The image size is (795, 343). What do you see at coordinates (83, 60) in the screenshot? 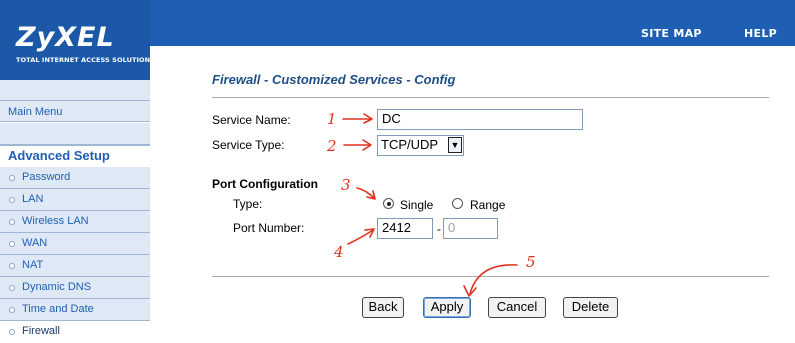
I see `brand-tagline: TOTAL INTERNET ACCESS SOLUTION` at bounding box center [83, 60].